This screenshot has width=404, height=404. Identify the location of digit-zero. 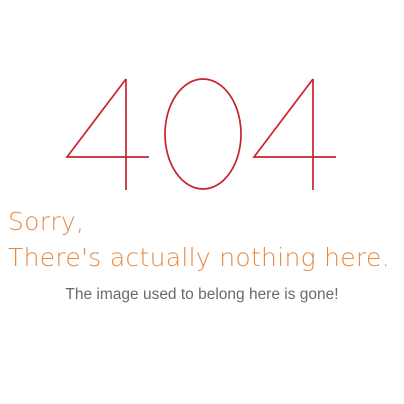
(203, 134).